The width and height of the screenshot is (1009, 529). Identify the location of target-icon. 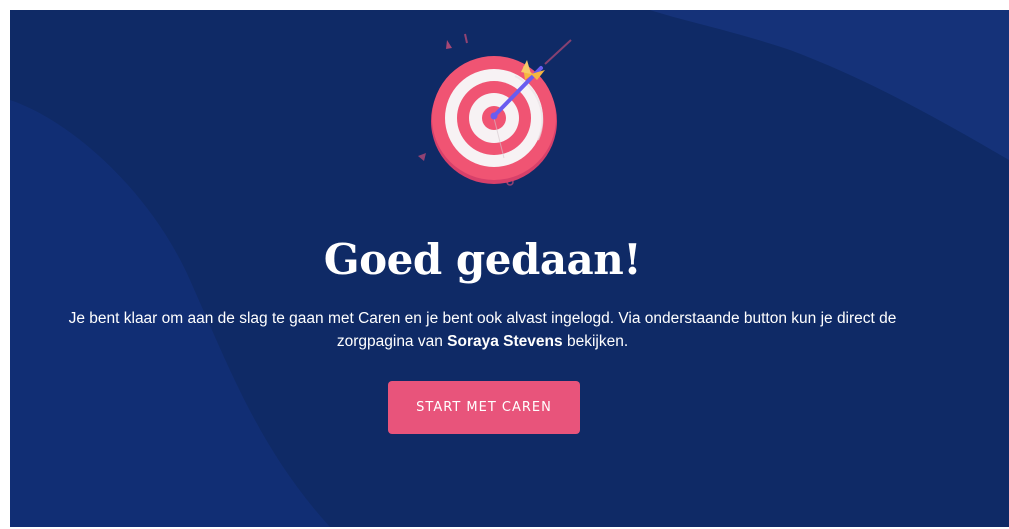
(495, 109).